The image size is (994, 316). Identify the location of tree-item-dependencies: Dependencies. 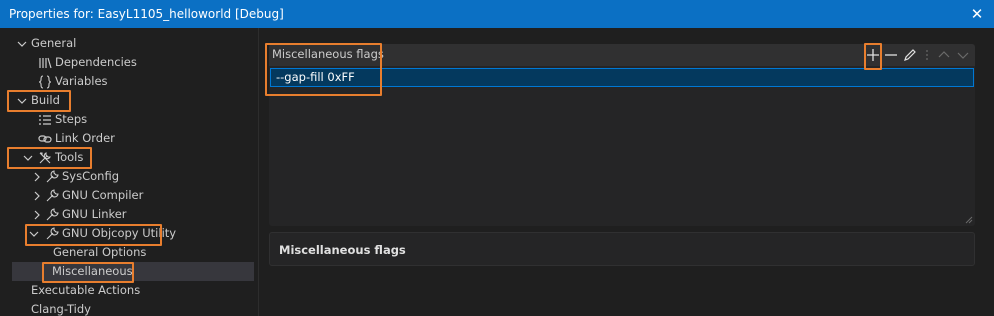
(133, 62).